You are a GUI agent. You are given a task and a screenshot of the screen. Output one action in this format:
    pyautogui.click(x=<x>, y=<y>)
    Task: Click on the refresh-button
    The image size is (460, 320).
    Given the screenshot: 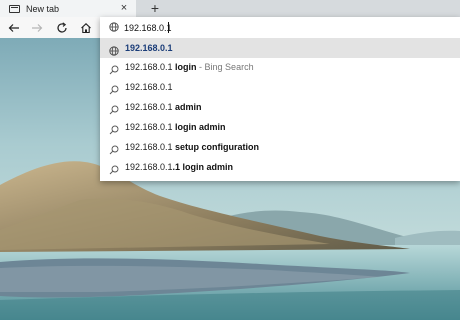 What is the action you would take?
    pyautogui.click(x=62, y=27)
    